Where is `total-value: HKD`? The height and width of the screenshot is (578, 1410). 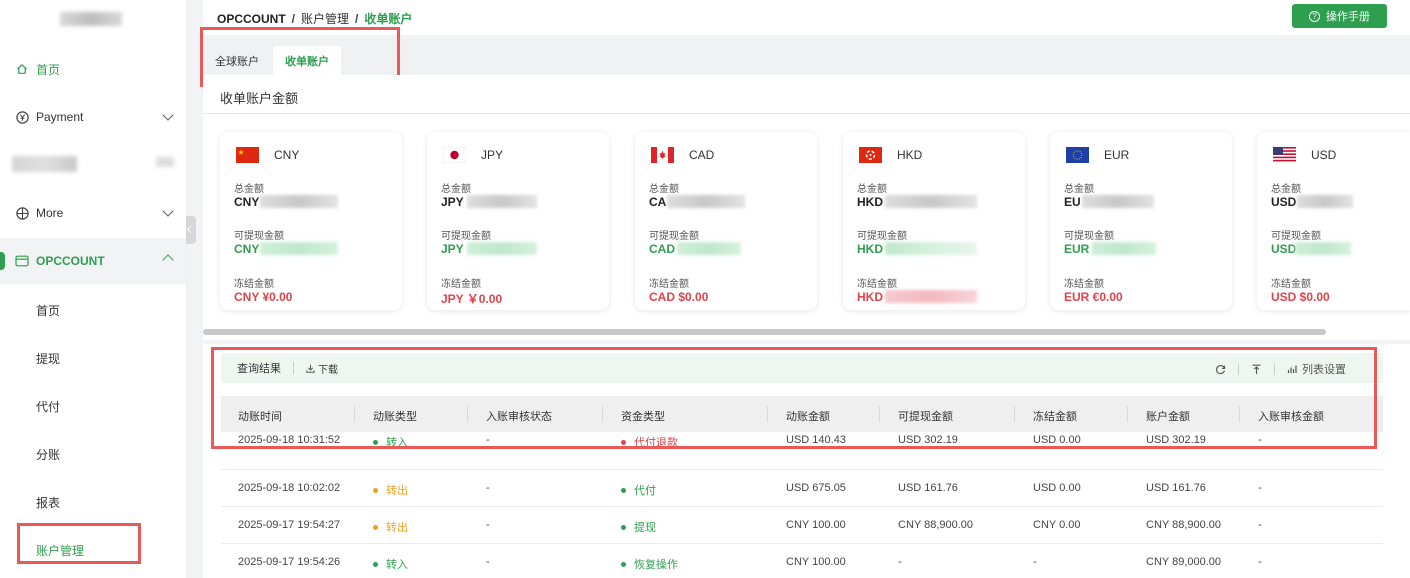 total-value: HKD is located at coordinates (870, 202).